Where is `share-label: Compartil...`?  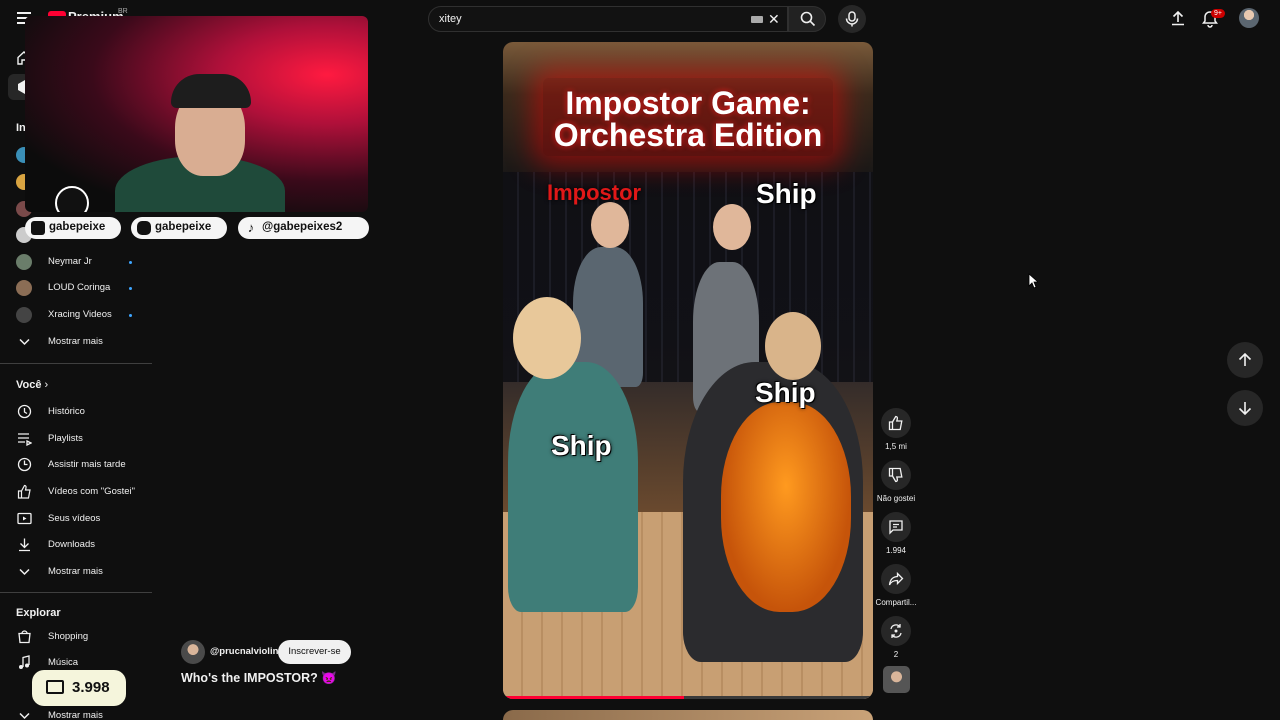
share-label: Compartil... is located at coordinates (896, 602).